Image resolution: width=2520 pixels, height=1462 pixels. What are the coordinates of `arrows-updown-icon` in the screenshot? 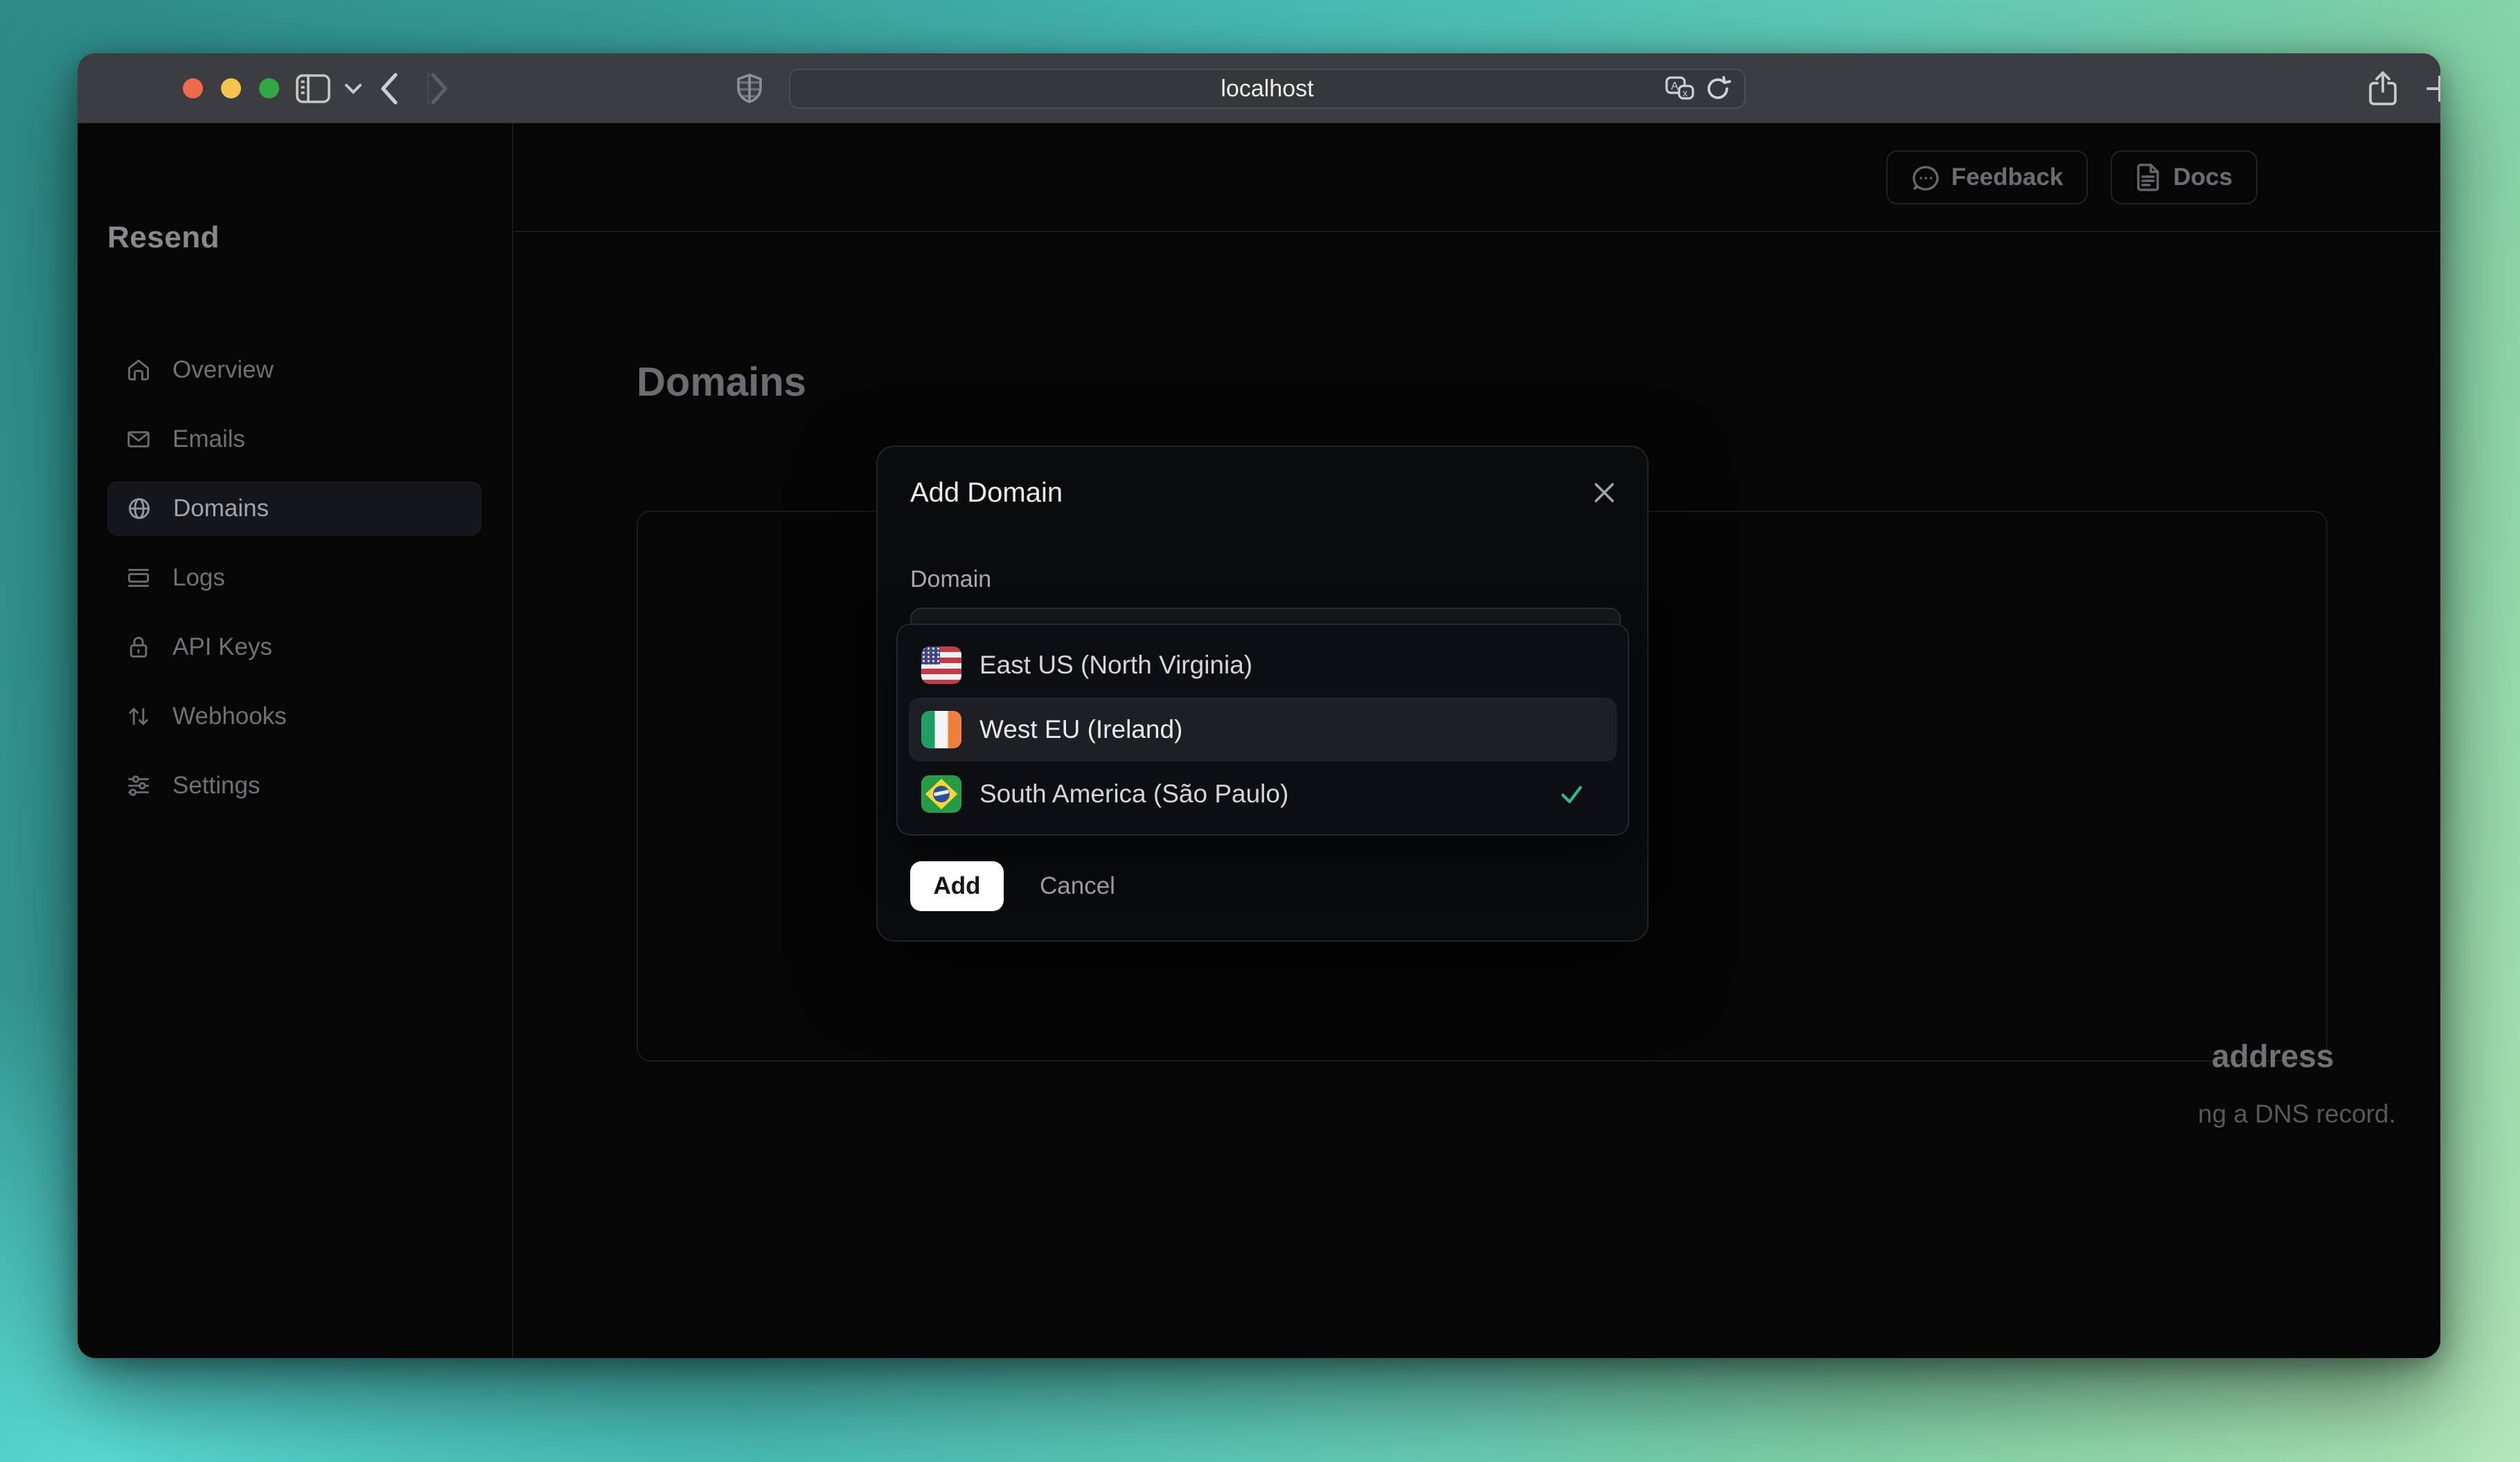 It's located at (138, 716).